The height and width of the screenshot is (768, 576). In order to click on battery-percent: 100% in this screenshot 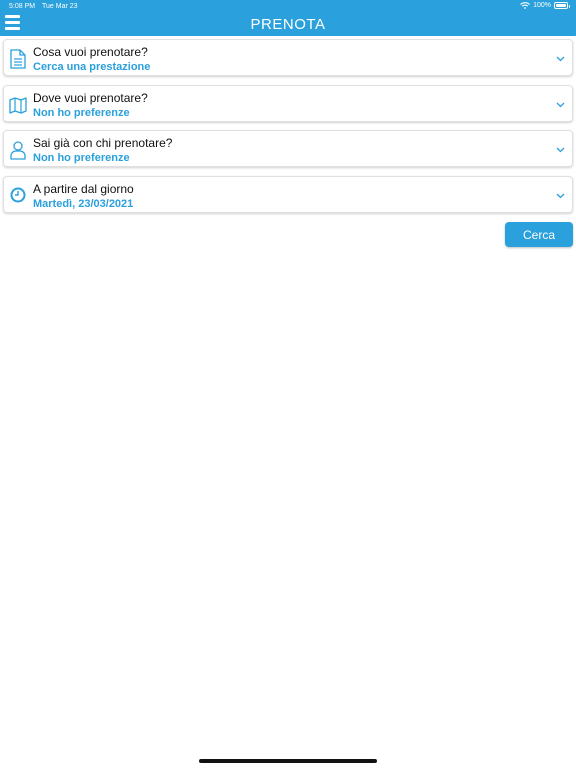, I will do `click(542, 5)`.